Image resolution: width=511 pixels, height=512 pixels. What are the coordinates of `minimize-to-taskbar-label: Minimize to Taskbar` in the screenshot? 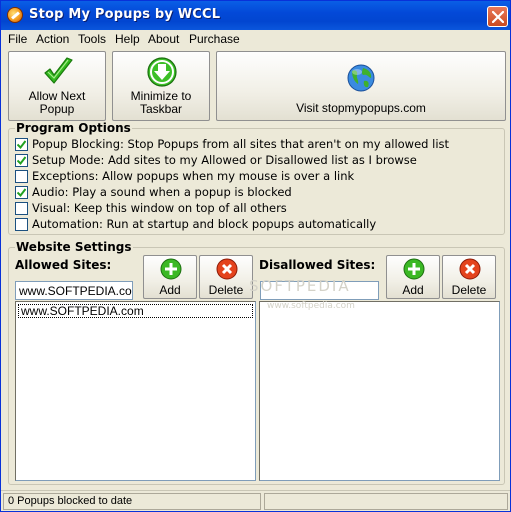 It's located at (161, 102).